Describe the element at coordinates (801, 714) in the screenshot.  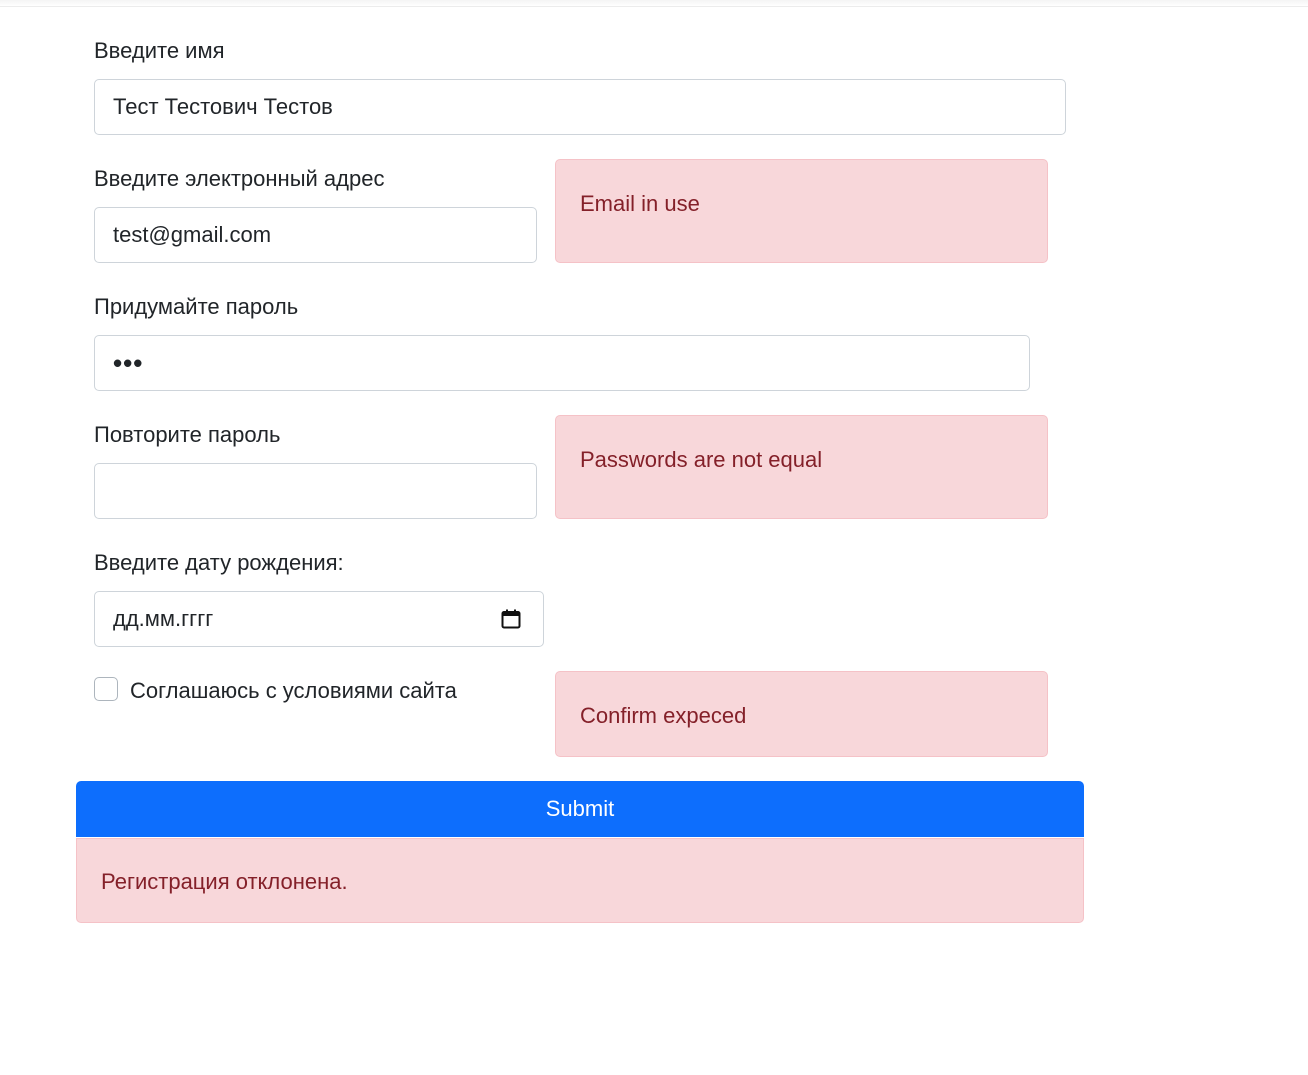
I see `terms-error-alert: Confirm expeced` at that location.